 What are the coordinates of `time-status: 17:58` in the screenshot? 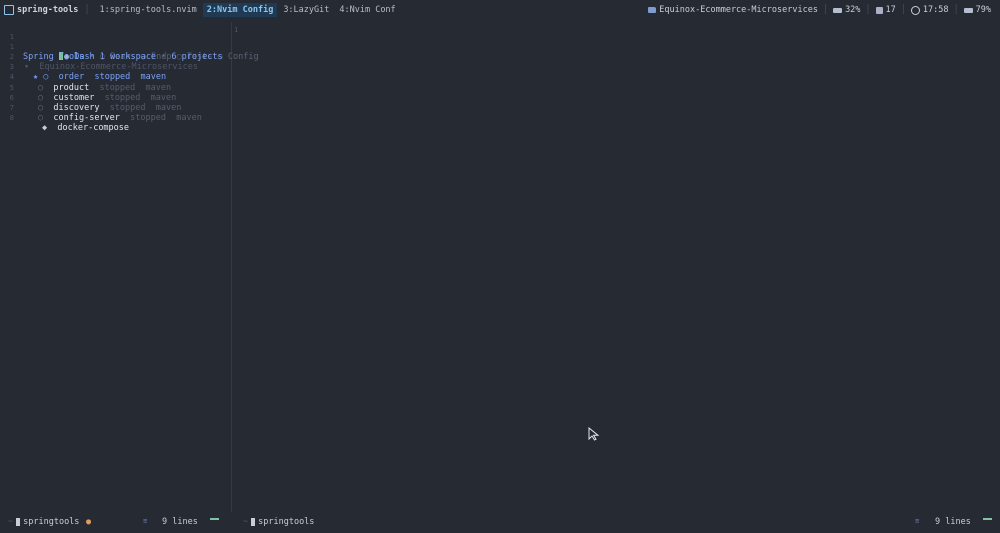 It's located at (930, 10).